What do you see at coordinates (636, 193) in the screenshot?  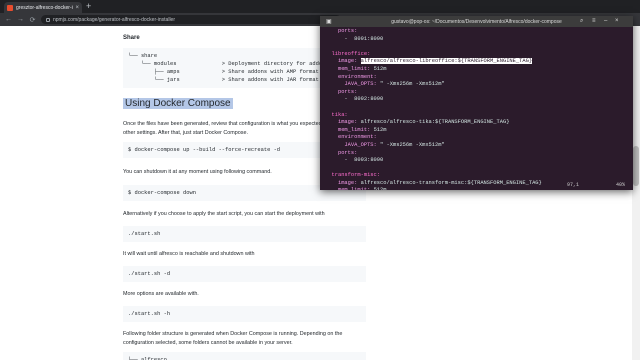 I see `page-scrollbar` at bounding box center [636, 193].